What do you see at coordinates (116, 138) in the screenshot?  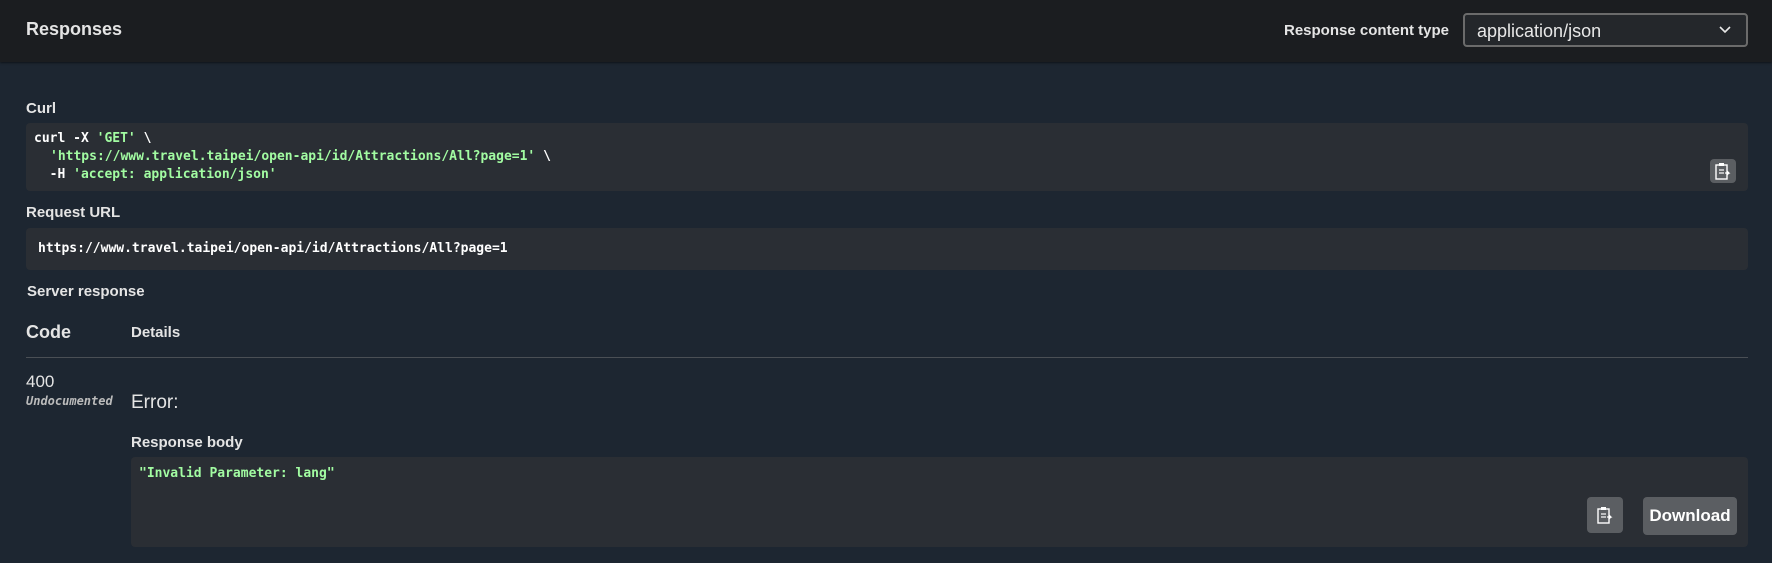 I see `curl-method: 'GET'` at bounding box center [116, 138].